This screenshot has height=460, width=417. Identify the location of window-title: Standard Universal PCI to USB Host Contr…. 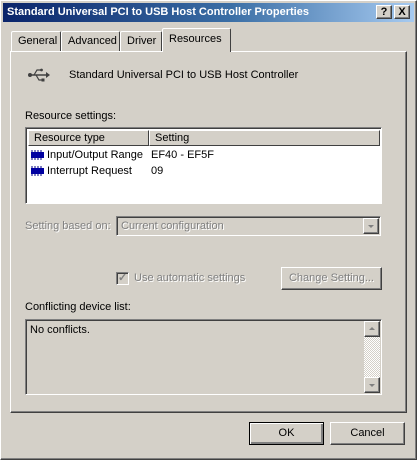
(158, 12).